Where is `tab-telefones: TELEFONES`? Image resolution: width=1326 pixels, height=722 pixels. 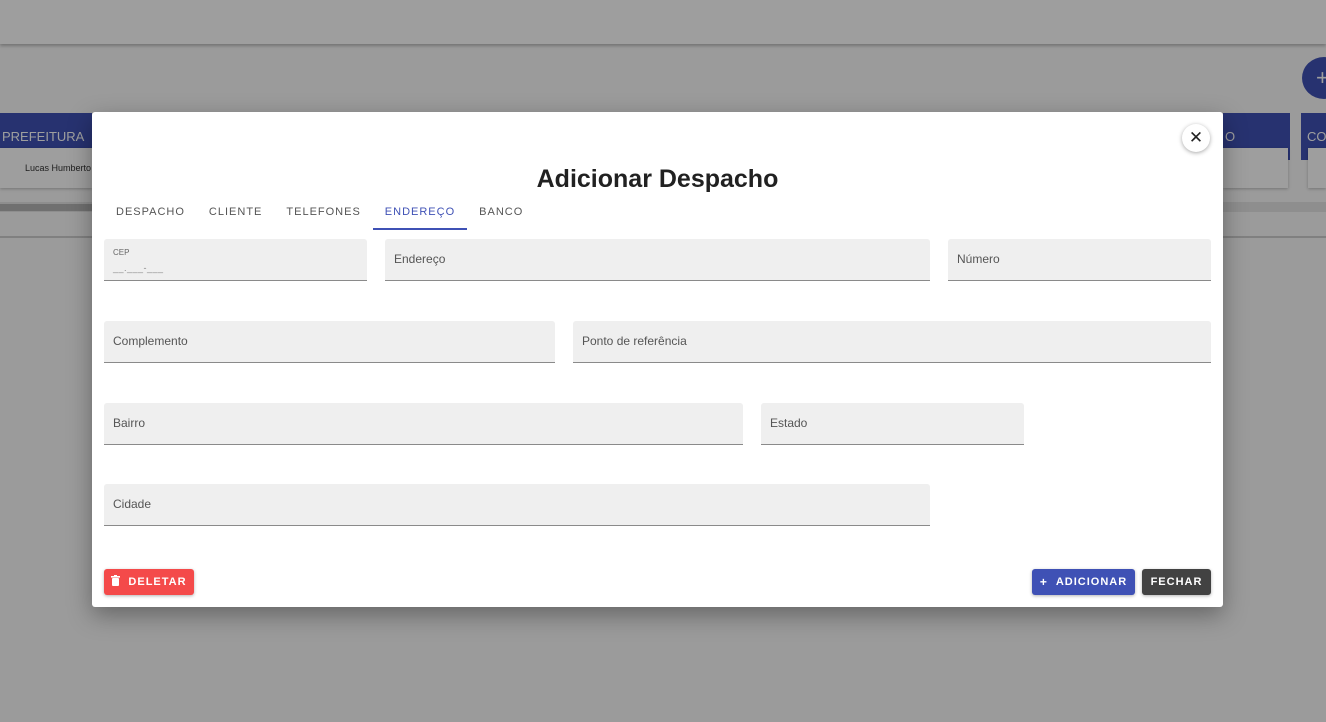 tab-telefones: TELEFONES is located at coordinates (323, 215).